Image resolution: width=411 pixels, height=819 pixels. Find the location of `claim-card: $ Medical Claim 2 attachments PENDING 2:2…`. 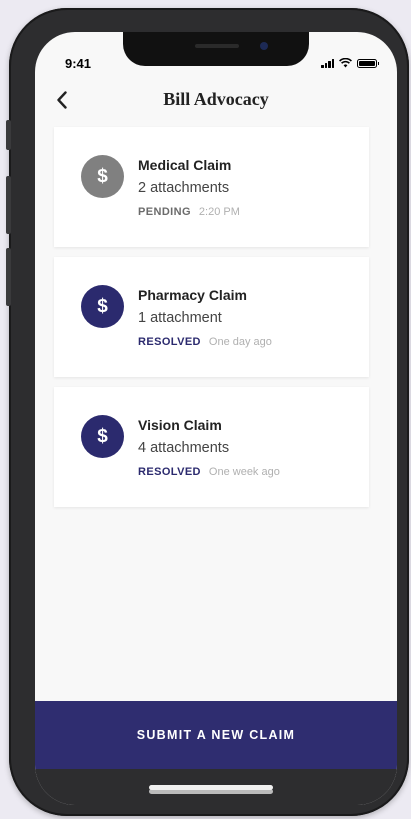

claim-card: $ Medical Claim 2 attachments PENDING 2:2… is located at coordinates (211, 187).